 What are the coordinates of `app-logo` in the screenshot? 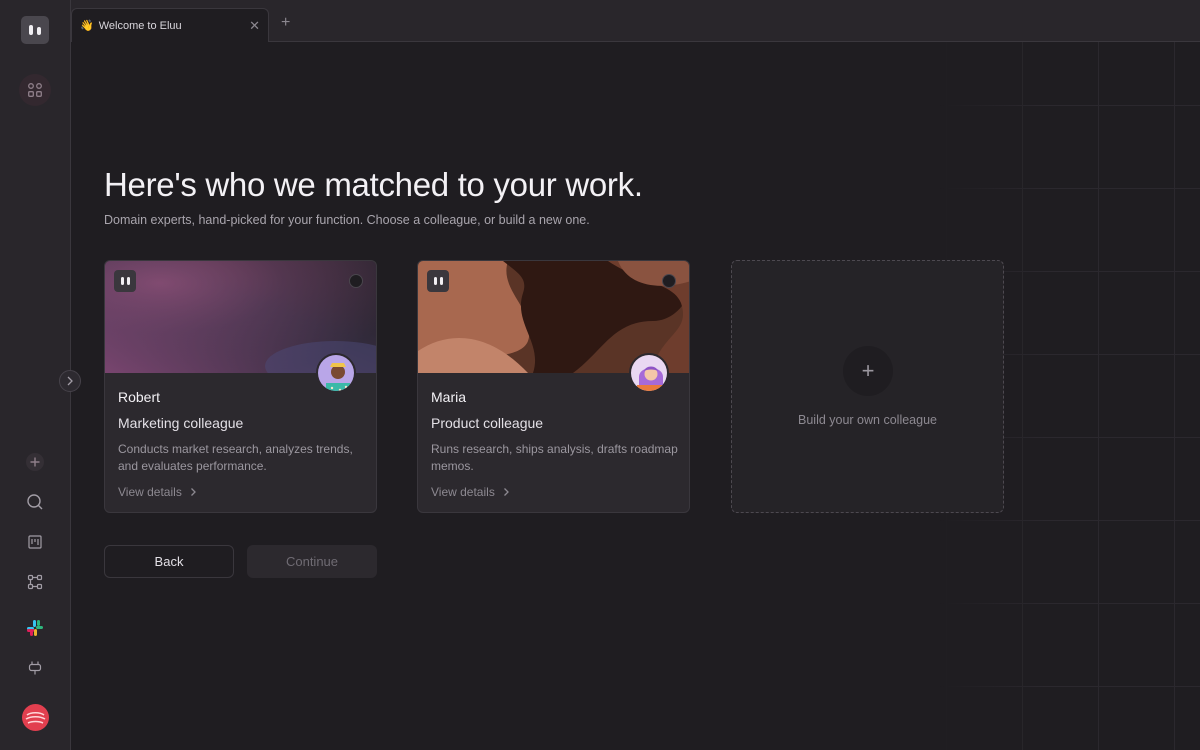 It's located at (35, 30).